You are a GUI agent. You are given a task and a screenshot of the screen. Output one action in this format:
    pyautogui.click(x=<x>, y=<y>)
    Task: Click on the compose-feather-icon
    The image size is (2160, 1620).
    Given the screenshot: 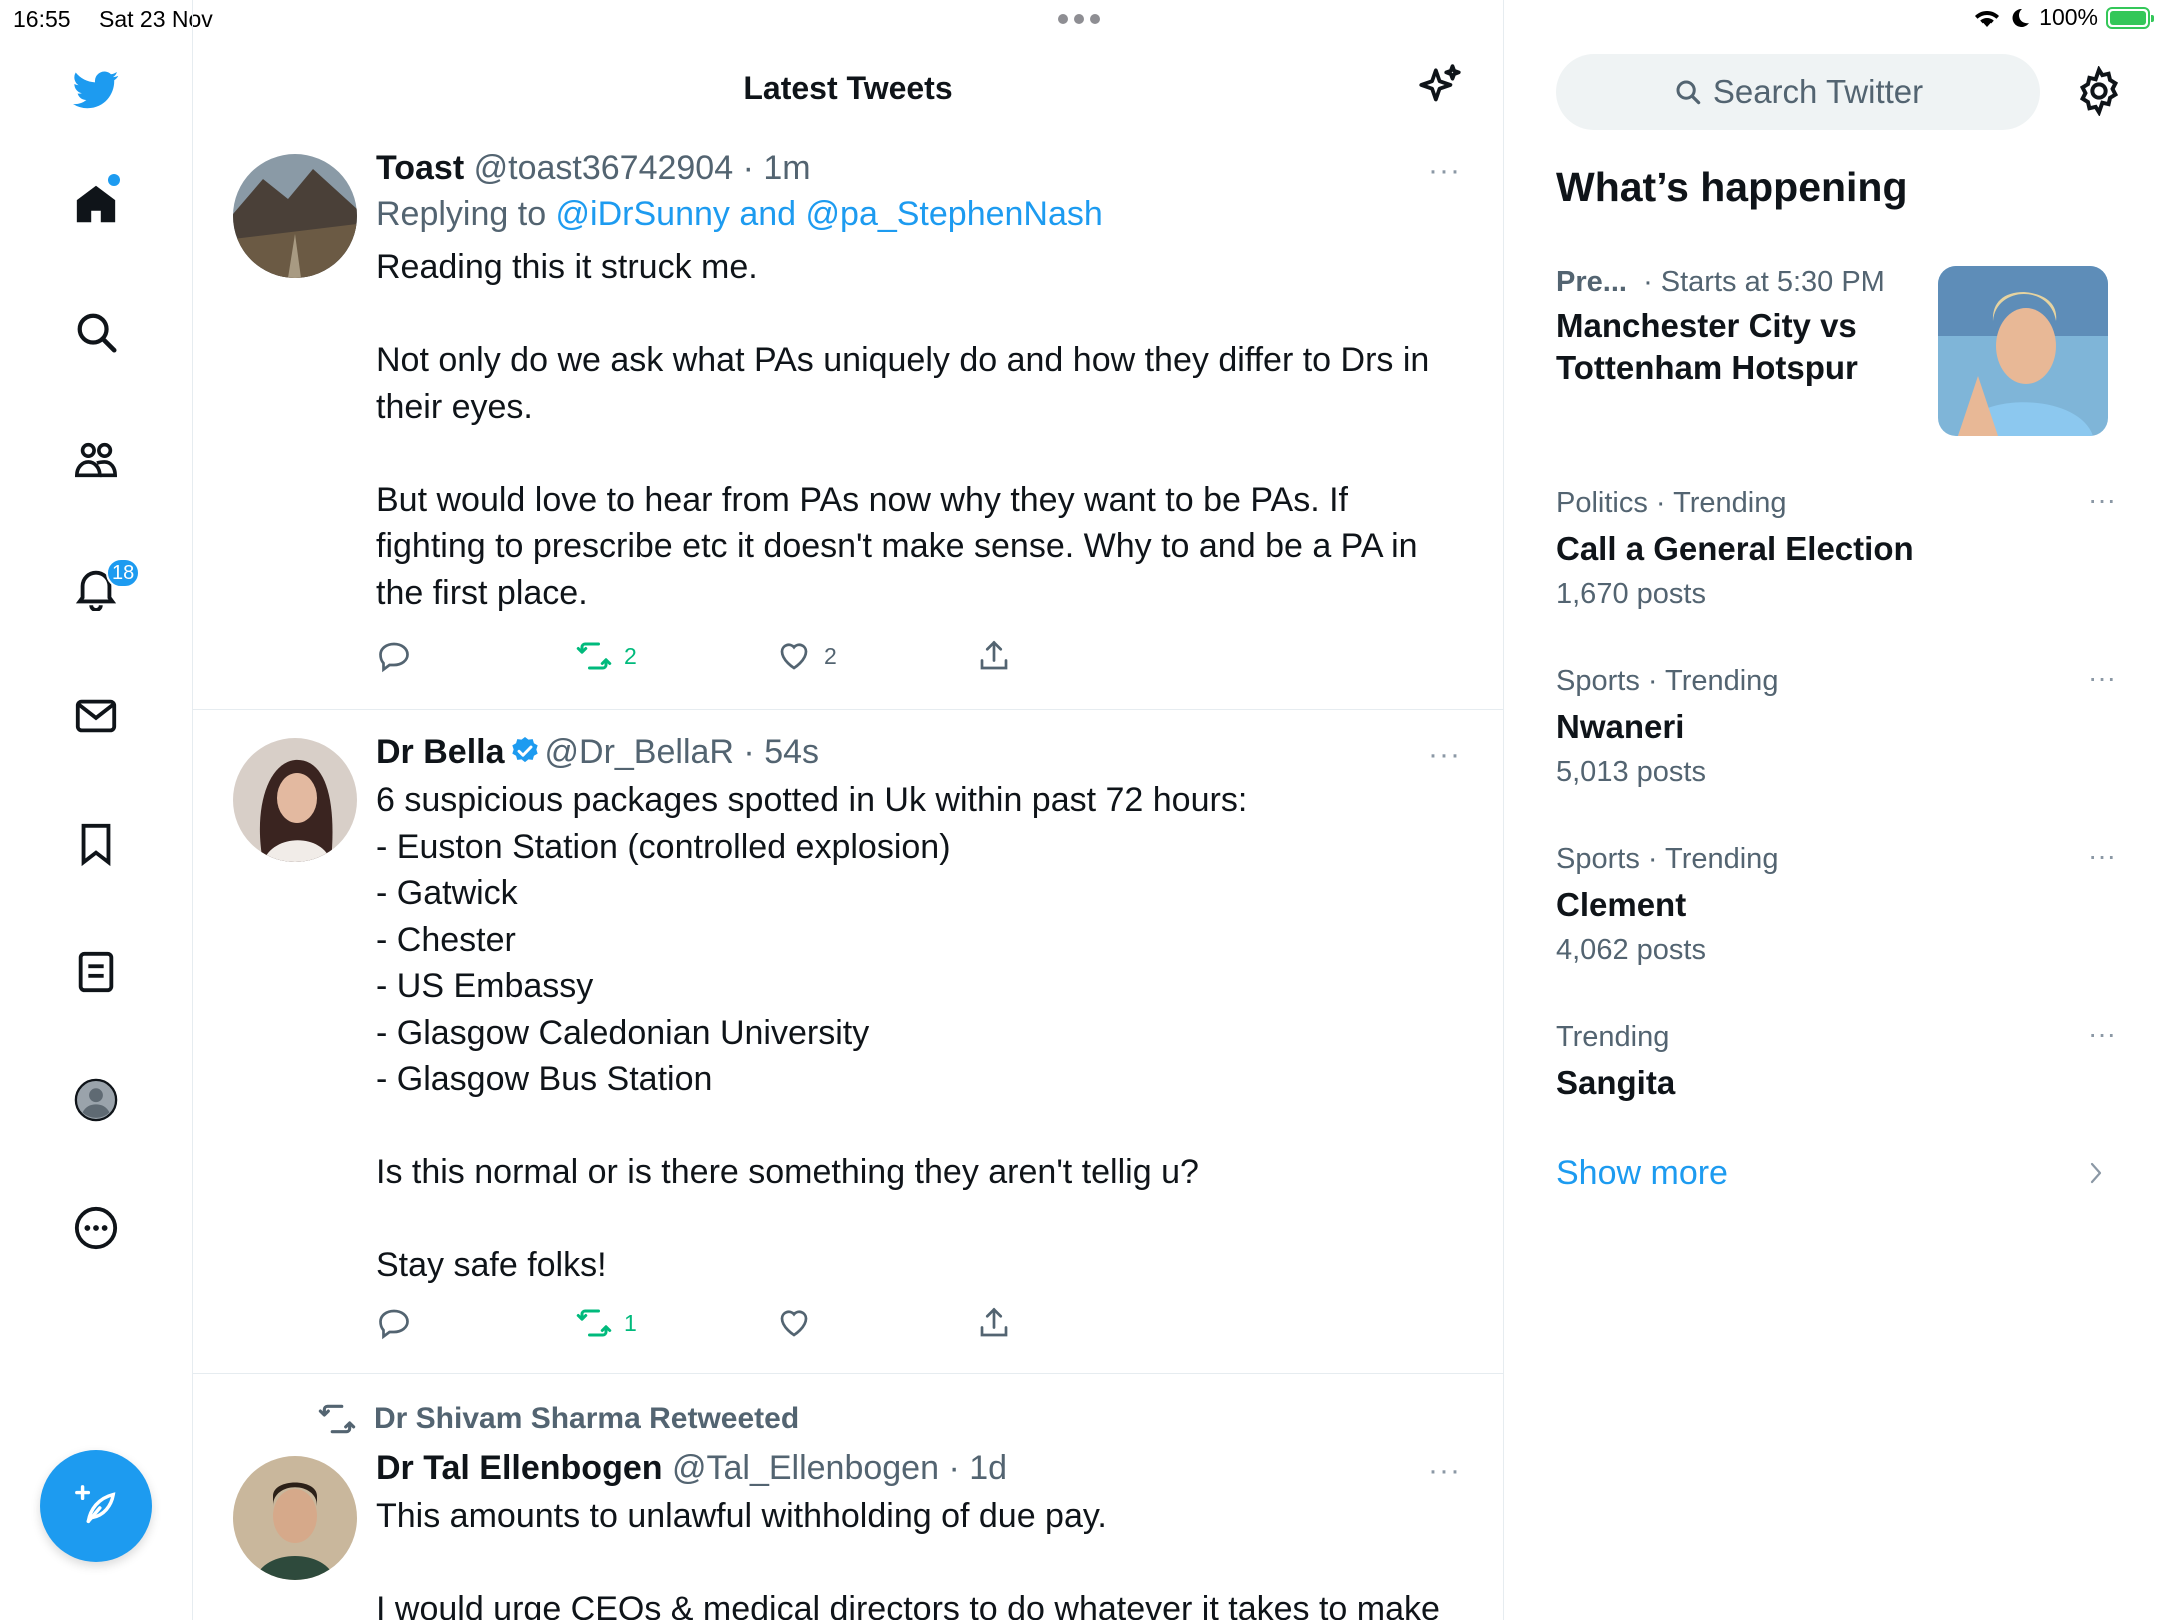 What is the action you would take?
    pyautogui.click(x=95, y=1504)
    